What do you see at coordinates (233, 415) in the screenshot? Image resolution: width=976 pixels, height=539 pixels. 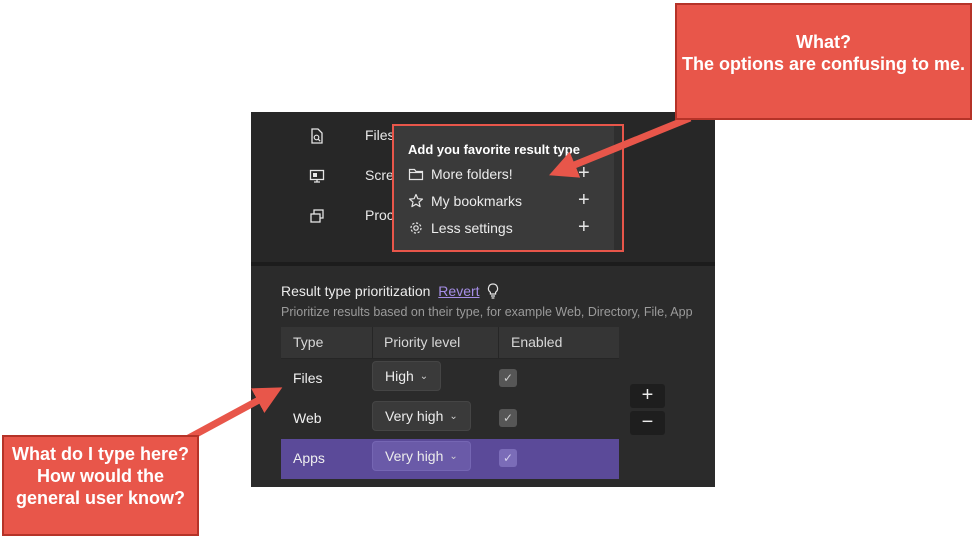 I see `arrow-to-type-cell` at bounding box center [233, 415].